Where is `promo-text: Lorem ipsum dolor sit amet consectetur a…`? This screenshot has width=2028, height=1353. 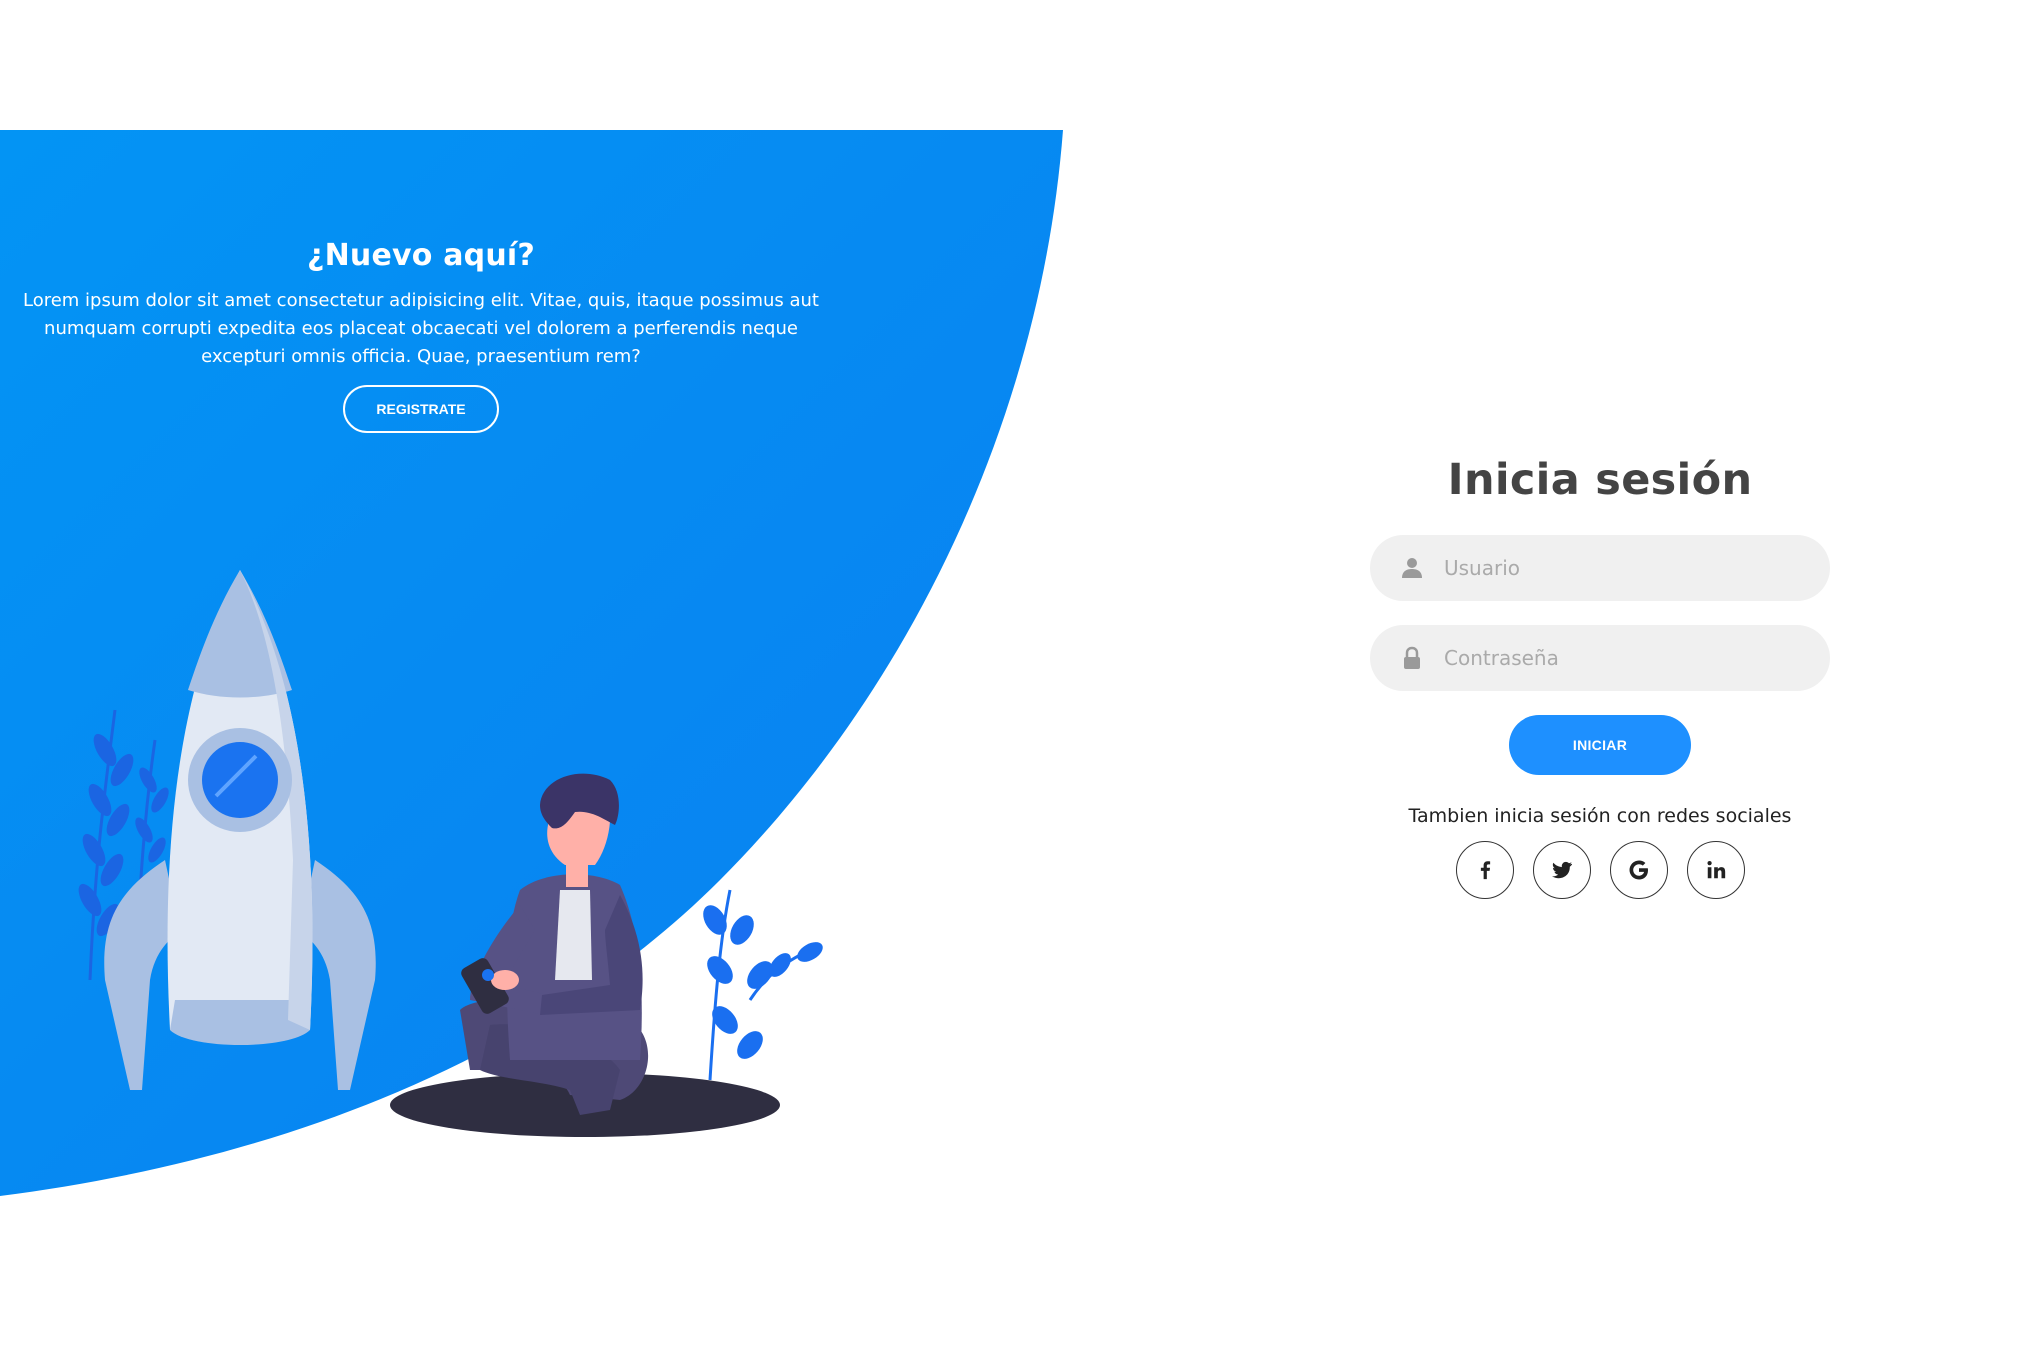
promo-text: Lorem ipsum dolor sit amet consectetur a… is located at coordinates (421, 328).